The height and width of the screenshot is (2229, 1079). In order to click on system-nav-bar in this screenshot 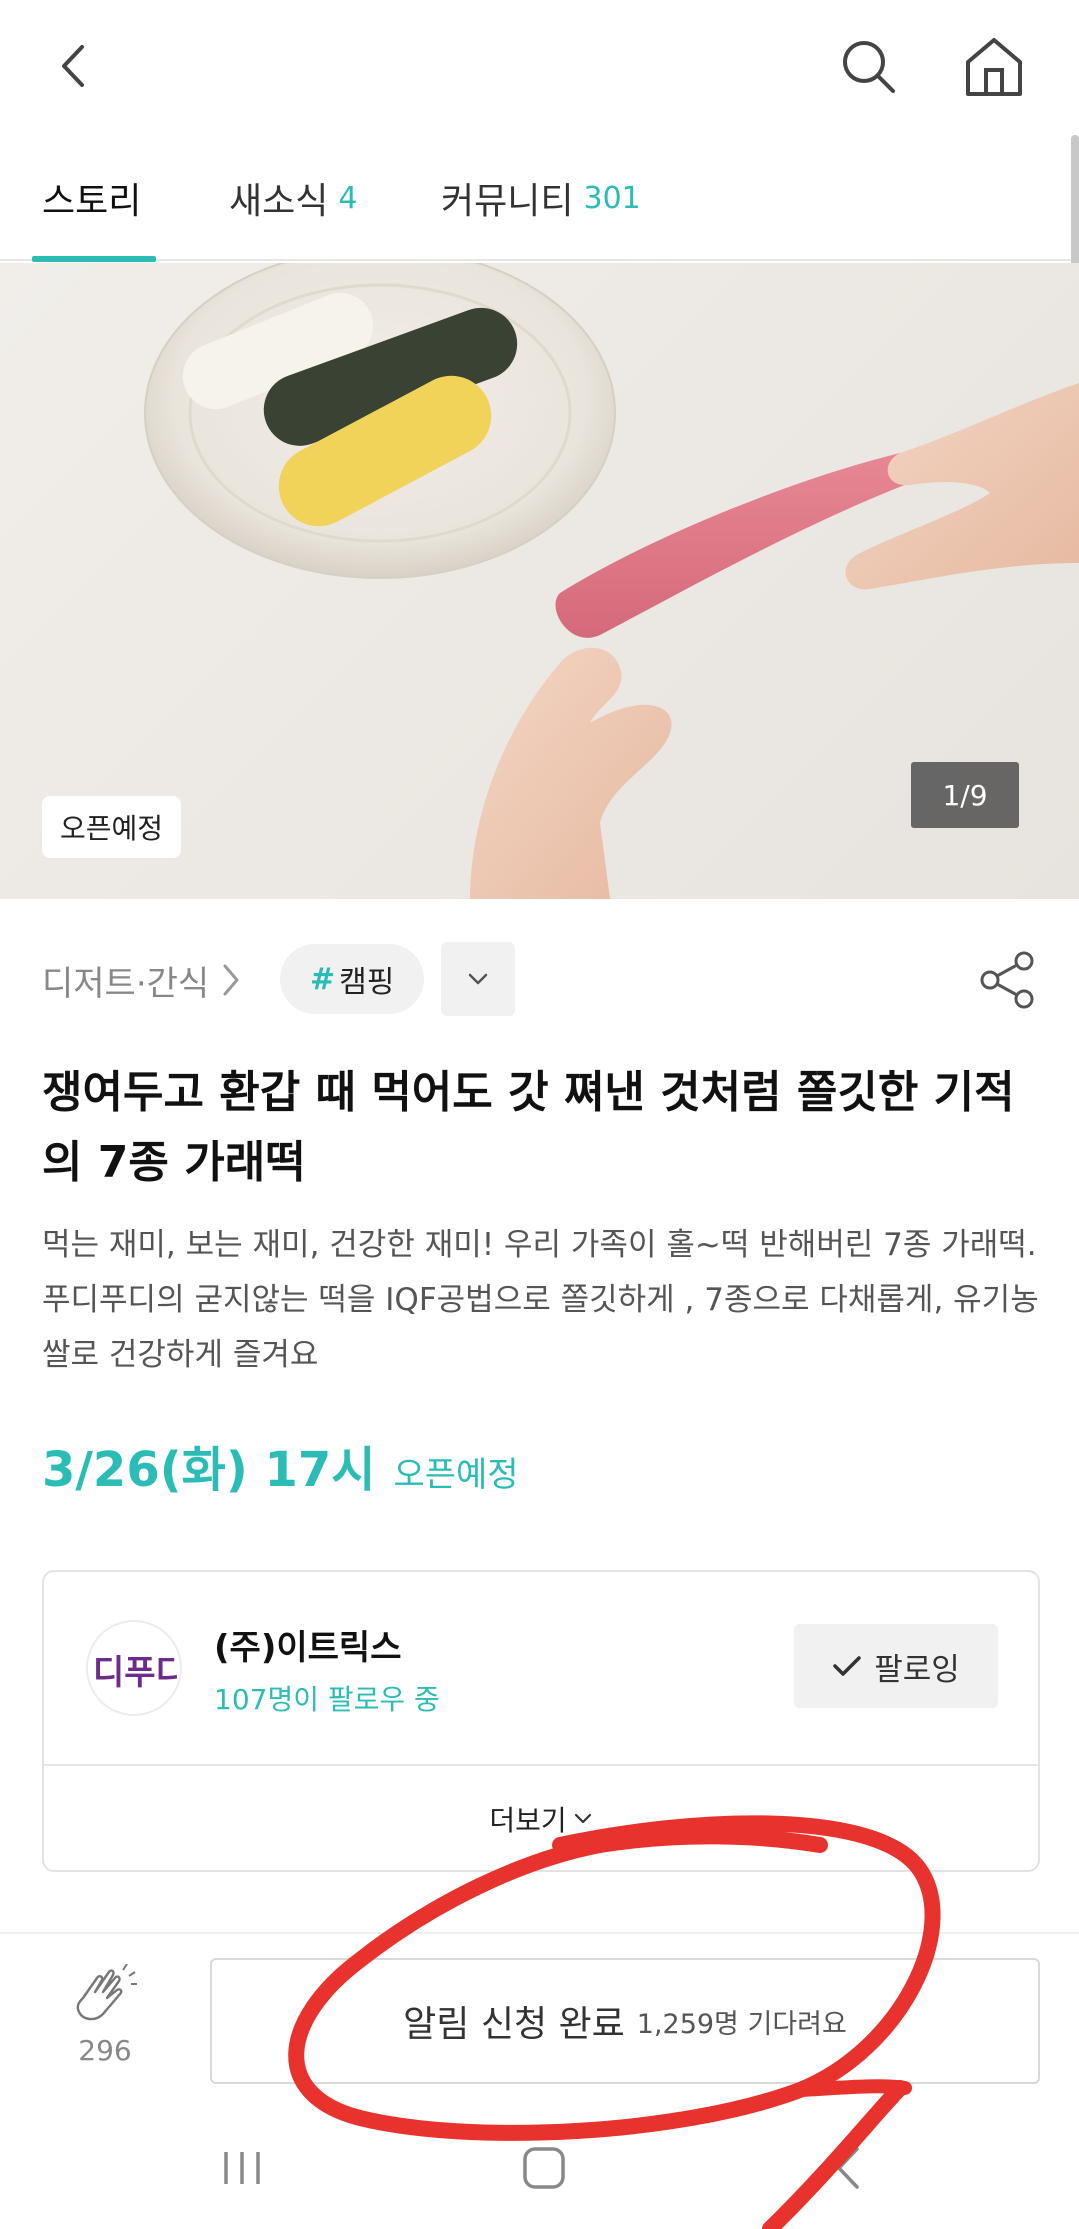, I will do `click(539, 2168)`.